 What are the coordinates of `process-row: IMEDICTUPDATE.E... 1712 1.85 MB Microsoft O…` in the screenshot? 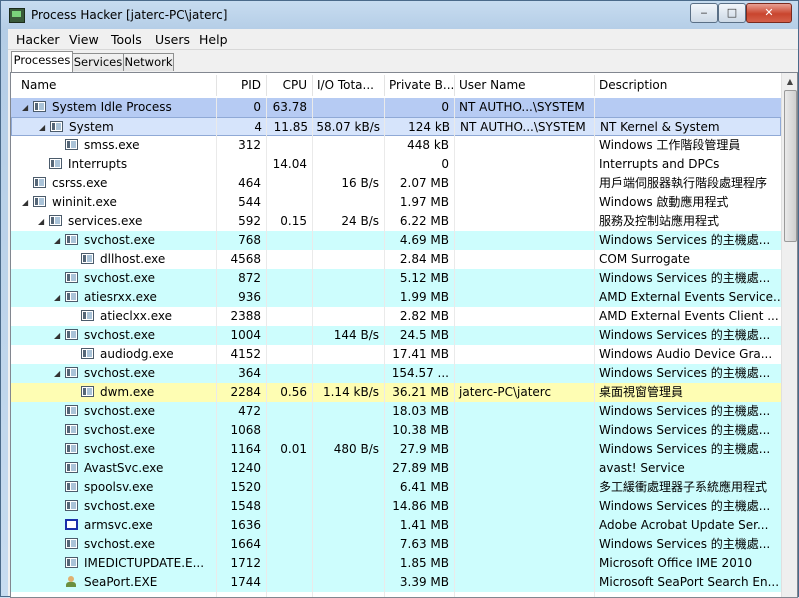 It's located at (396, 563).